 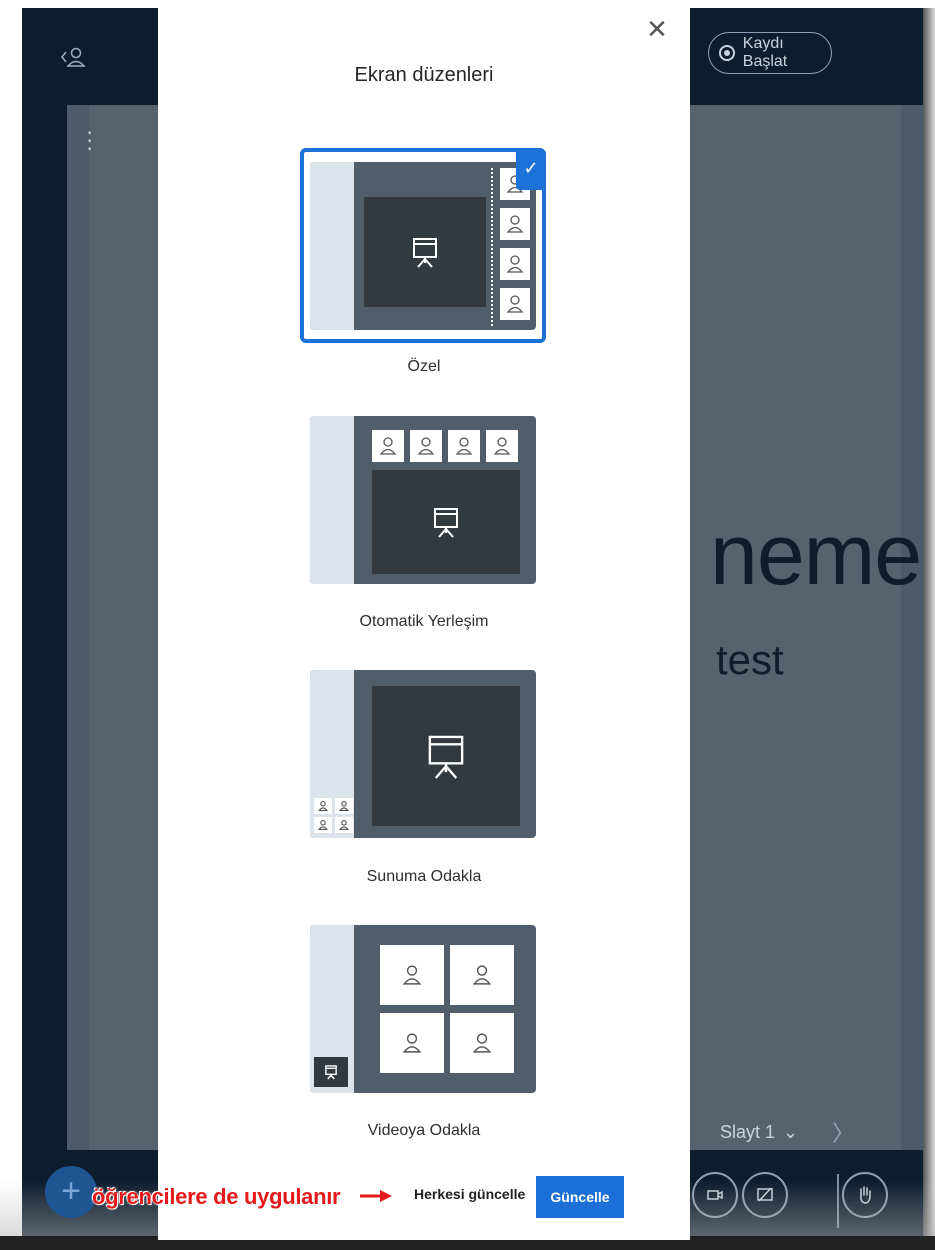 I want to click on resize-divider, so click(x=492, y=247).